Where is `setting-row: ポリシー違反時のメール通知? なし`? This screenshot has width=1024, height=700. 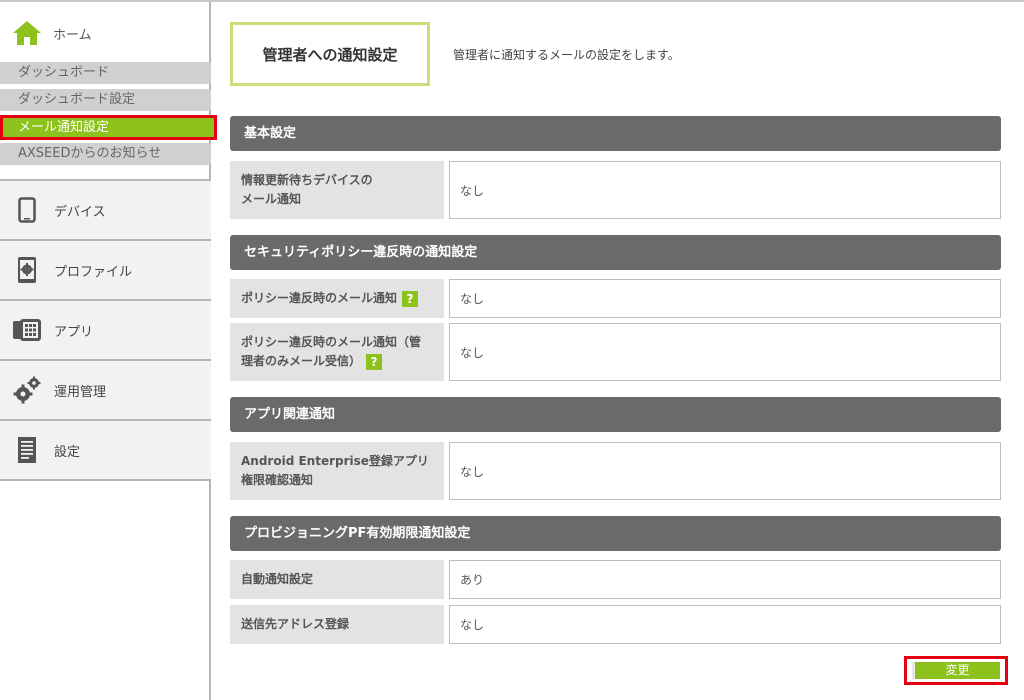
setting-row: ポリシー違反時のメール通知? なし is located at coordinates (615, 298).